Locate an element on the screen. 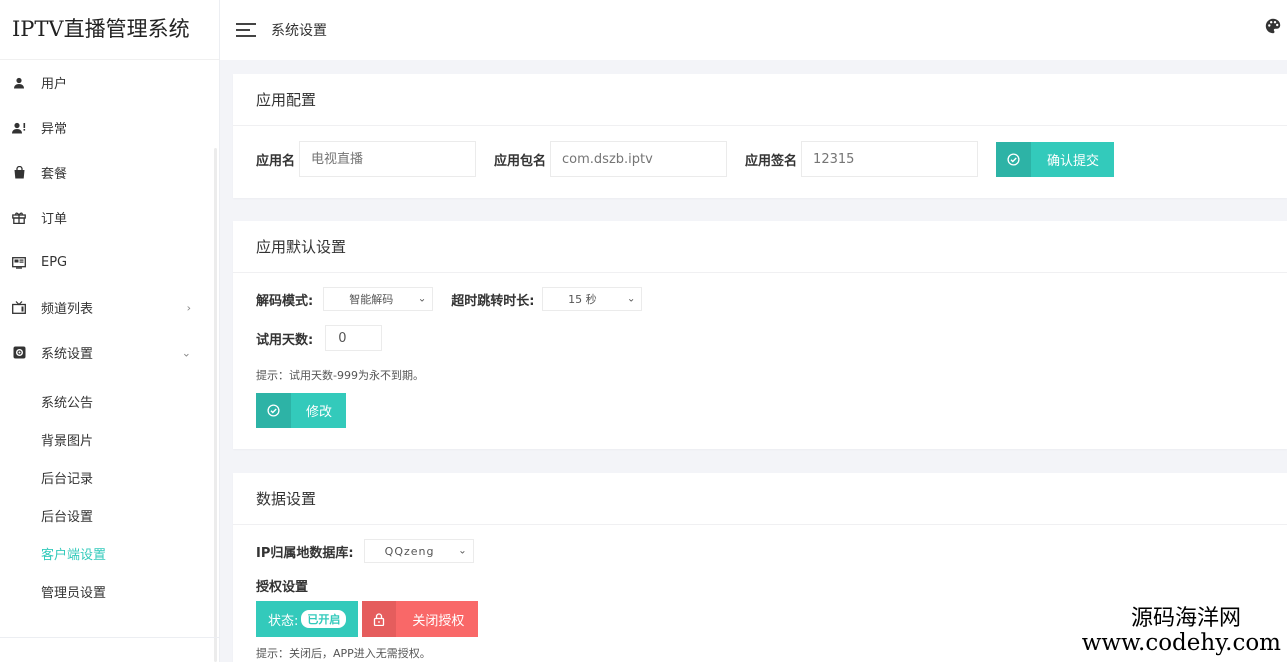 The width and height of the screenshot is (1287, 662). app-signature-input is located at coordinates (890, 159).